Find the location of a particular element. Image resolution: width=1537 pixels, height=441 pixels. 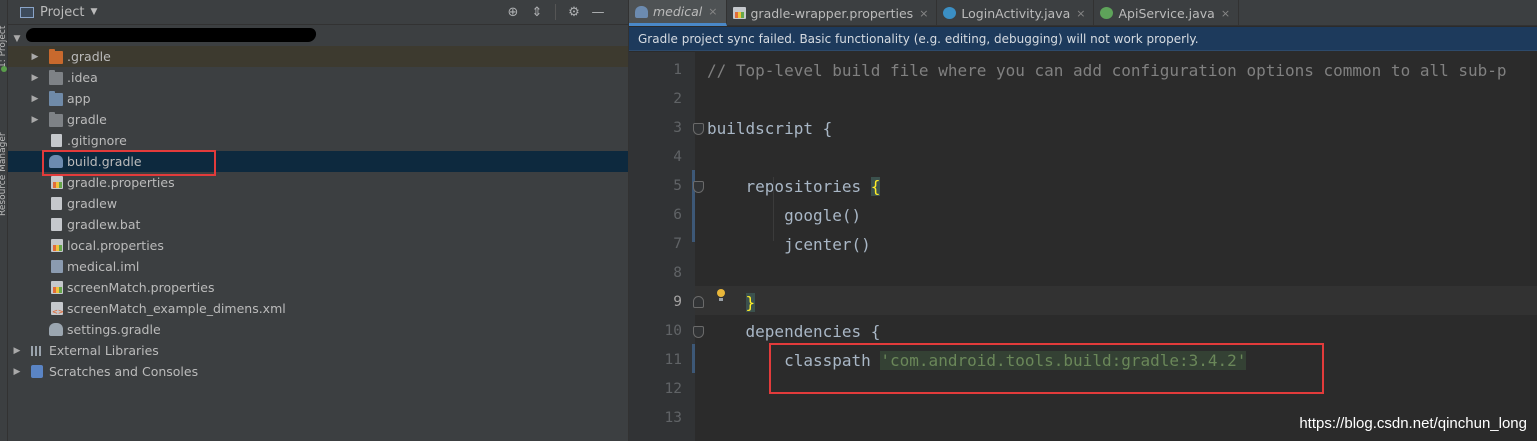

hide-icon: — is located at coordinates (598, 12).